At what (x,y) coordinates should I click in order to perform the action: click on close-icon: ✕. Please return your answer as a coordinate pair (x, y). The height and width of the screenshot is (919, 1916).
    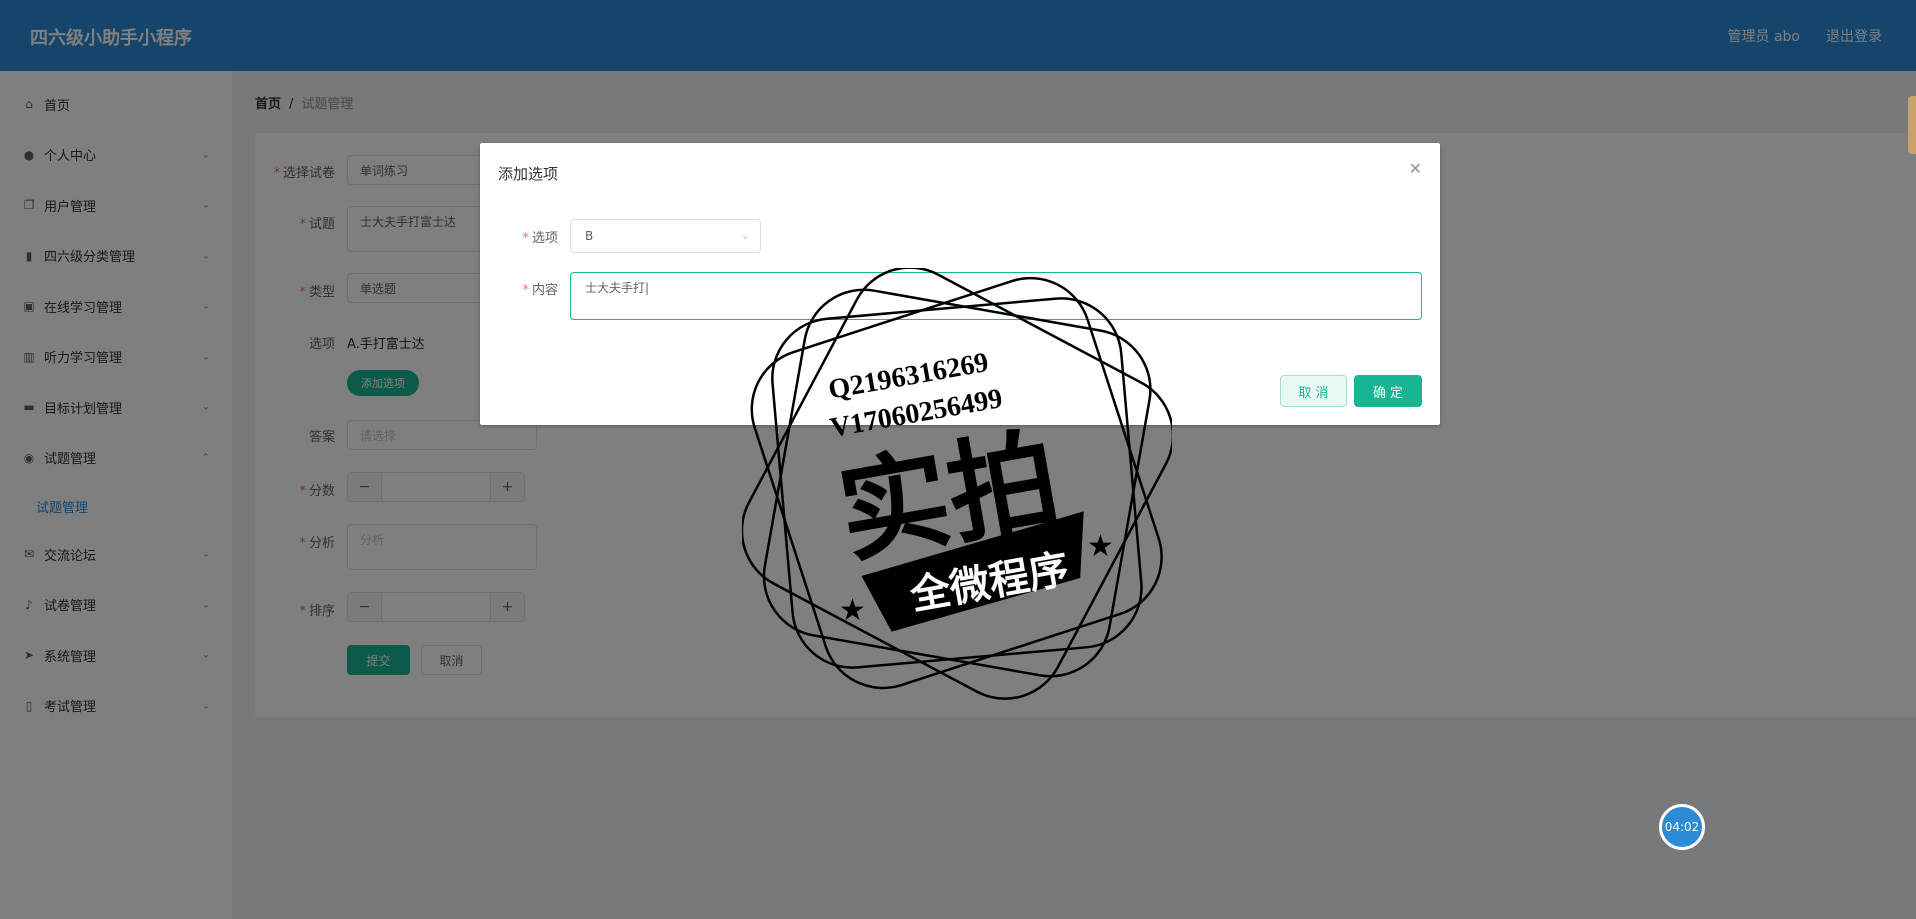
    Looking at the image, I should click on (1415, 168).